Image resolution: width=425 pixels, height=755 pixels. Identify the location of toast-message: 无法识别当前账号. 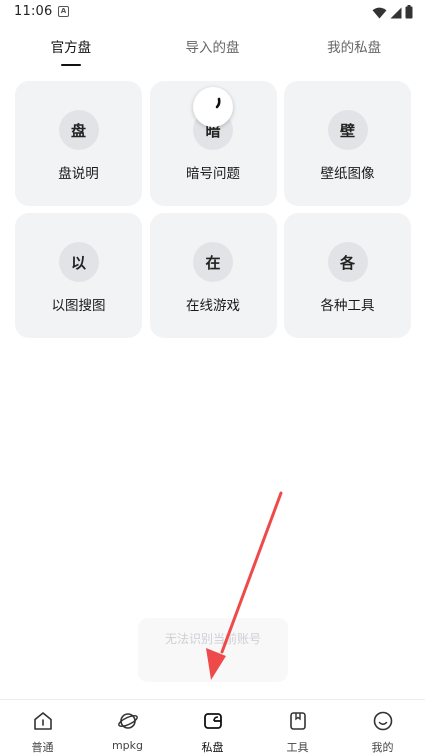
(213, 650).